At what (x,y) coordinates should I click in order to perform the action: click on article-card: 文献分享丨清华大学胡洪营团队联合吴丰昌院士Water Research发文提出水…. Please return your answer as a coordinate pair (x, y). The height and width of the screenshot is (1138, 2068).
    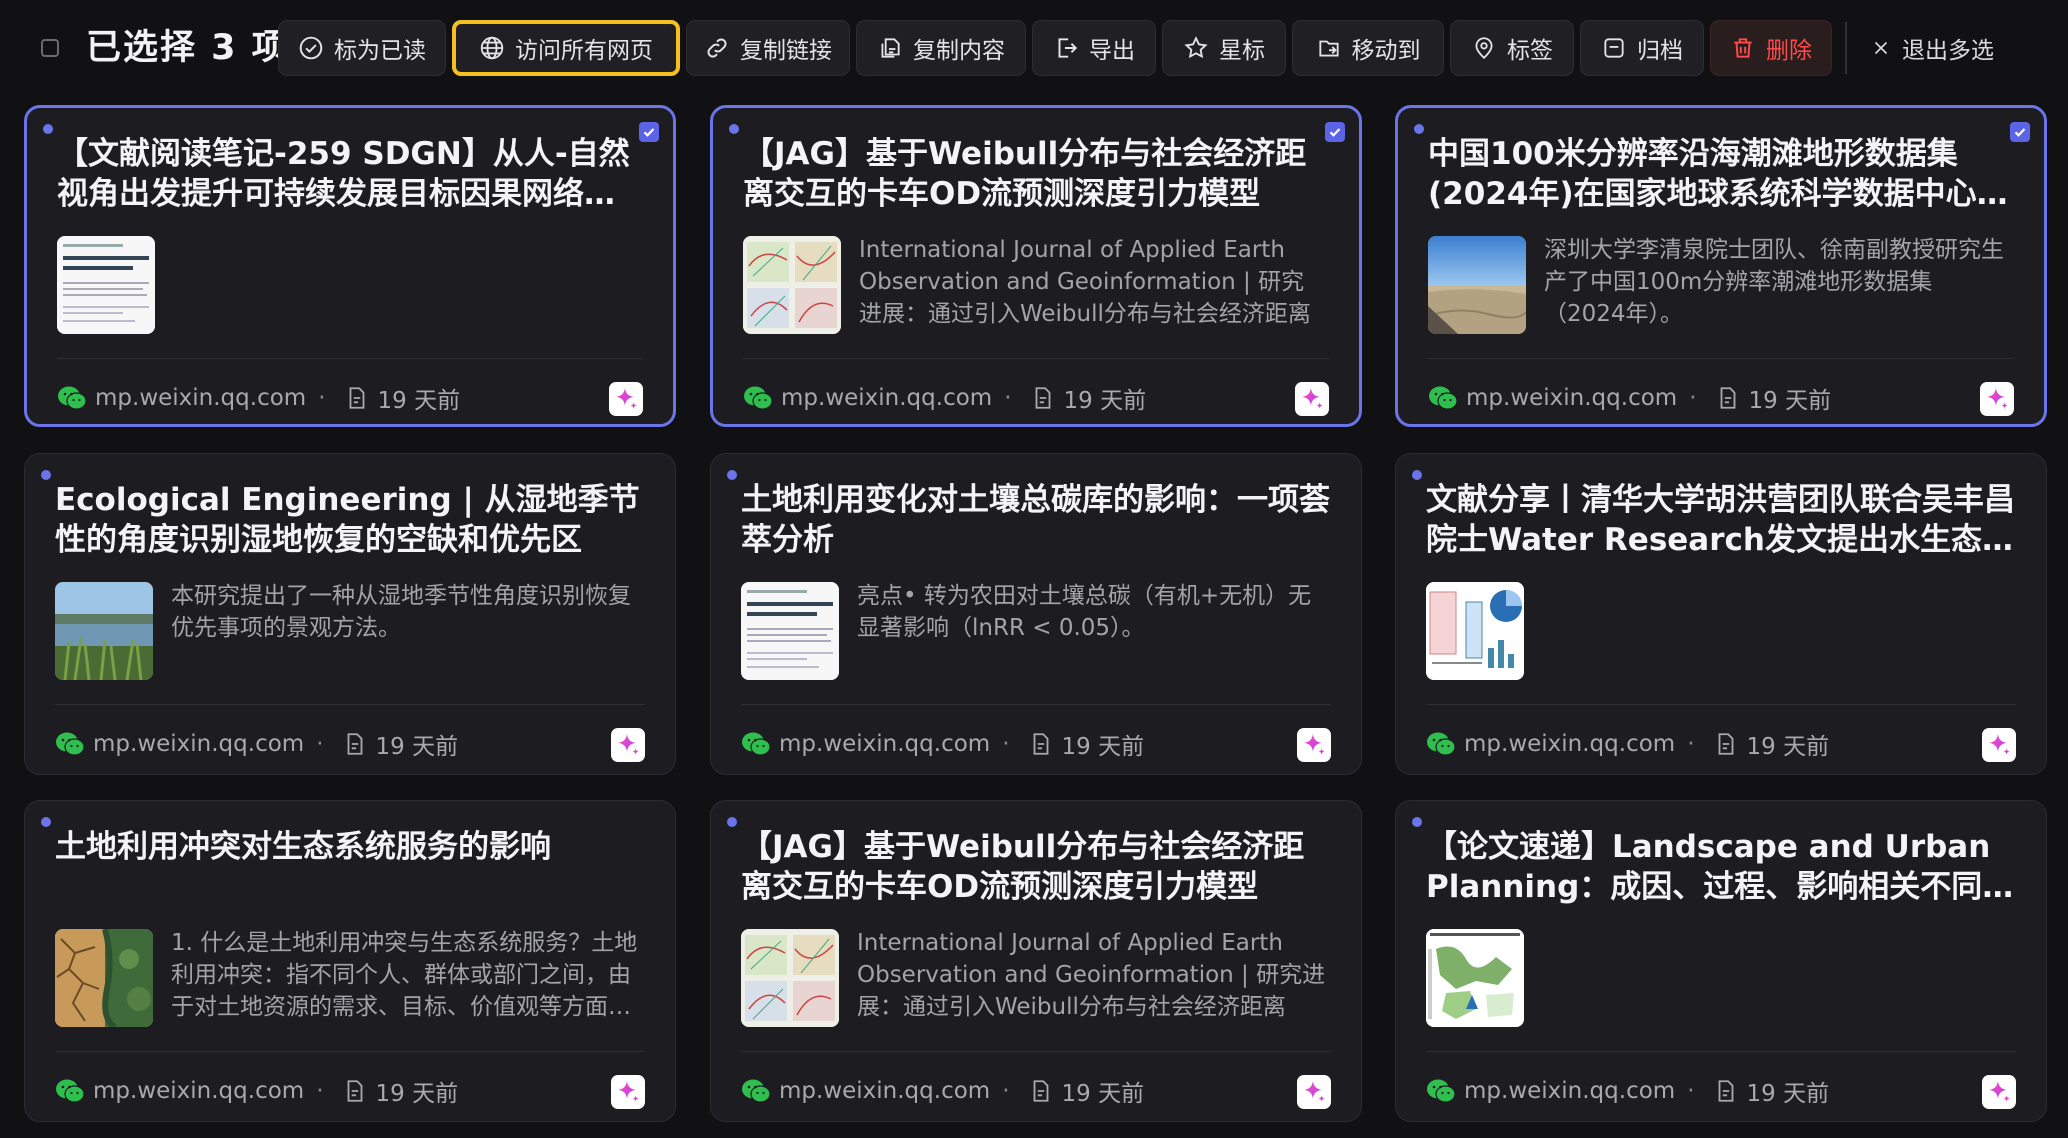
    Looking at the image, I should click on (1721, 614).